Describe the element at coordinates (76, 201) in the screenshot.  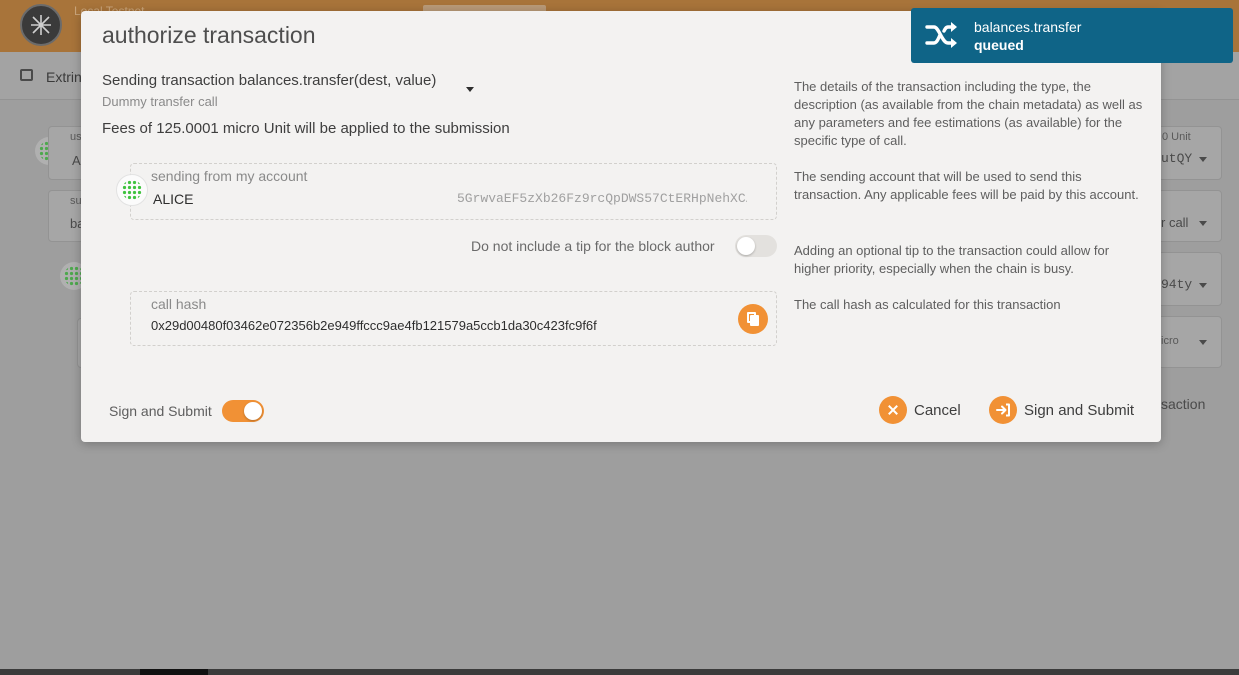
I see `bg-submit-label: su` at that location.